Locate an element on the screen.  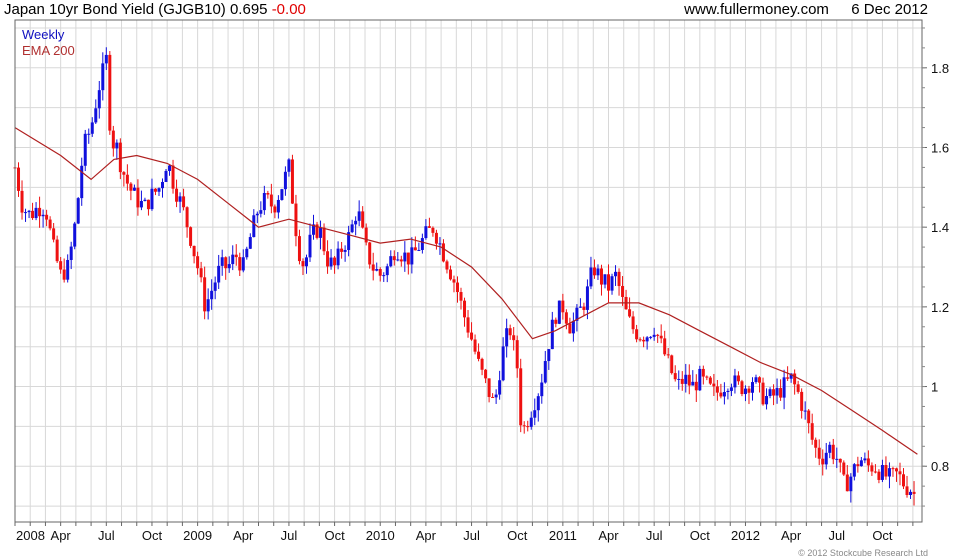
copyright-text: © 2012 Stockcube Research Ltd is located at coordinates (863, 553).